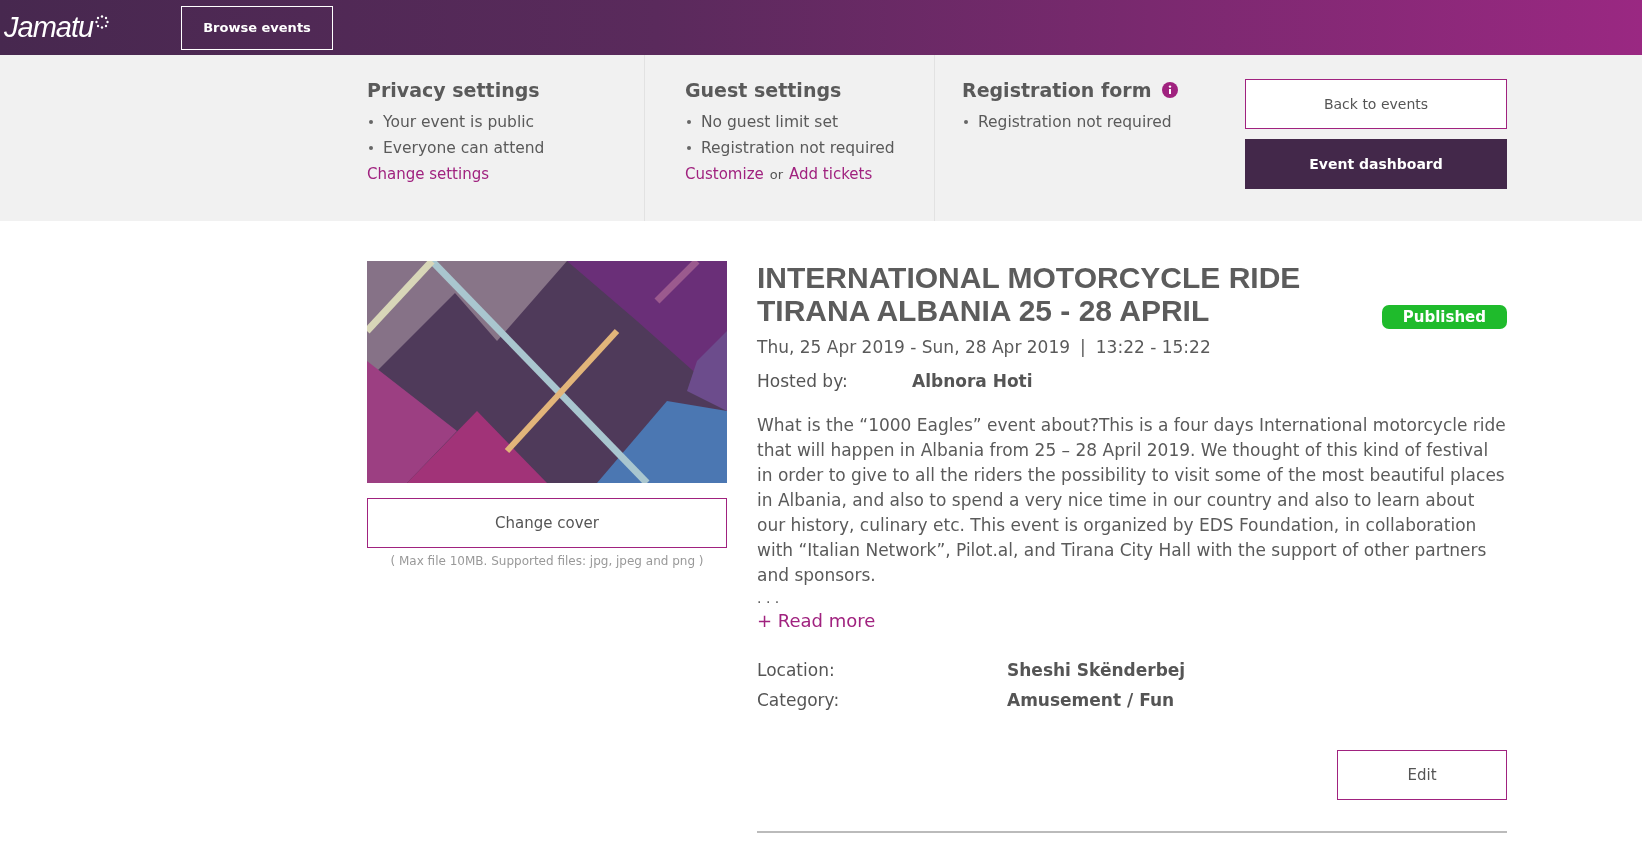  Describe the element at coordinates (451, 122) in the screenshot. I see `setting-item: Your event is public` at that location.